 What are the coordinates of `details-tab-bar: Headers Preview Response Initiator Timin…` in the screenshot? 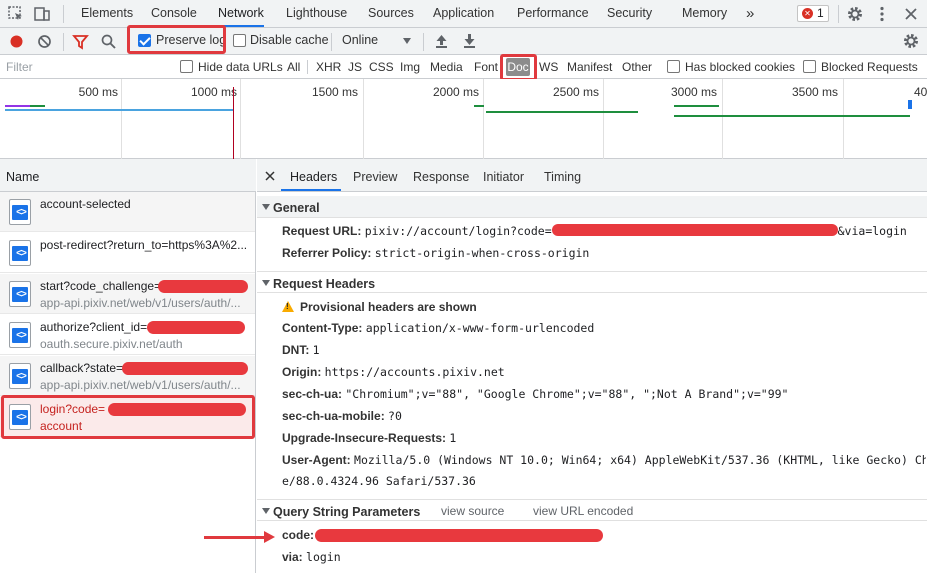 It's located at (592, 175).